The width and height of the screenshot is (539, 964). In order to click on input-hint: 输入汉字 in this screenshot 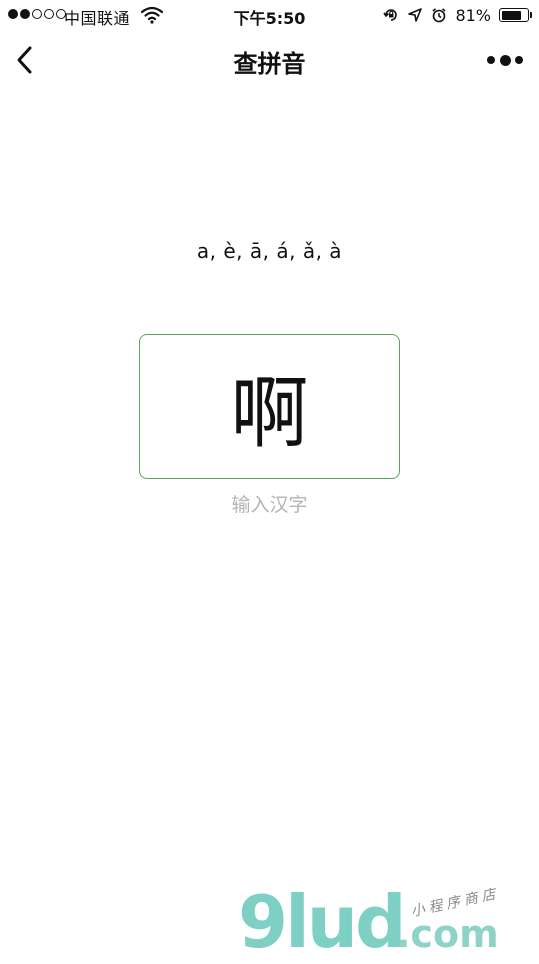, I will do `click(269, 505)`.